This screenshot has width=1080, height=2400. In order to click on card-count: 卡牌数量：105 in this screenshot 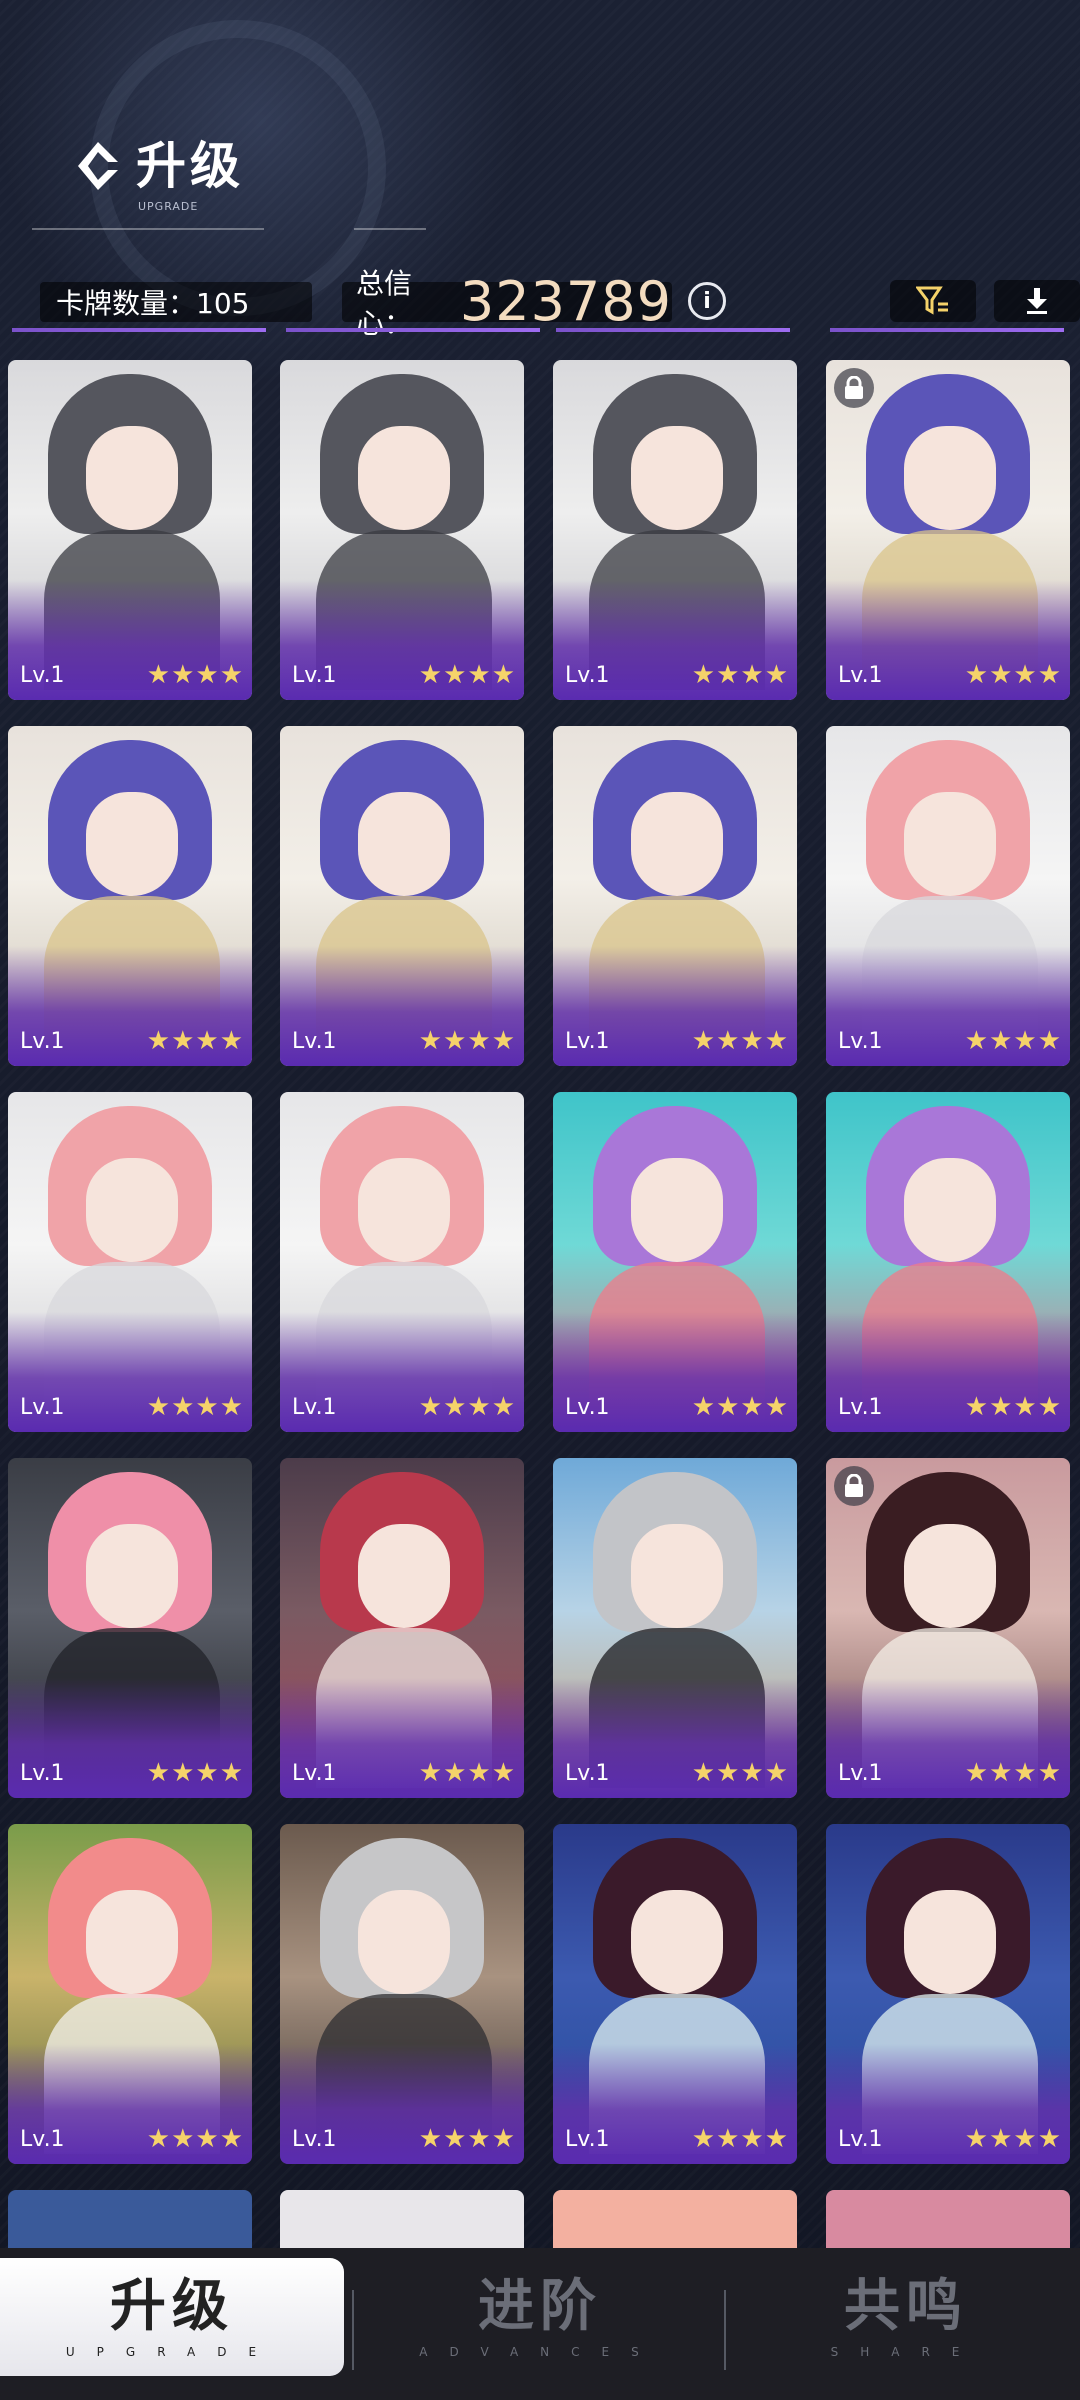, I will do `click(176, 302)`.